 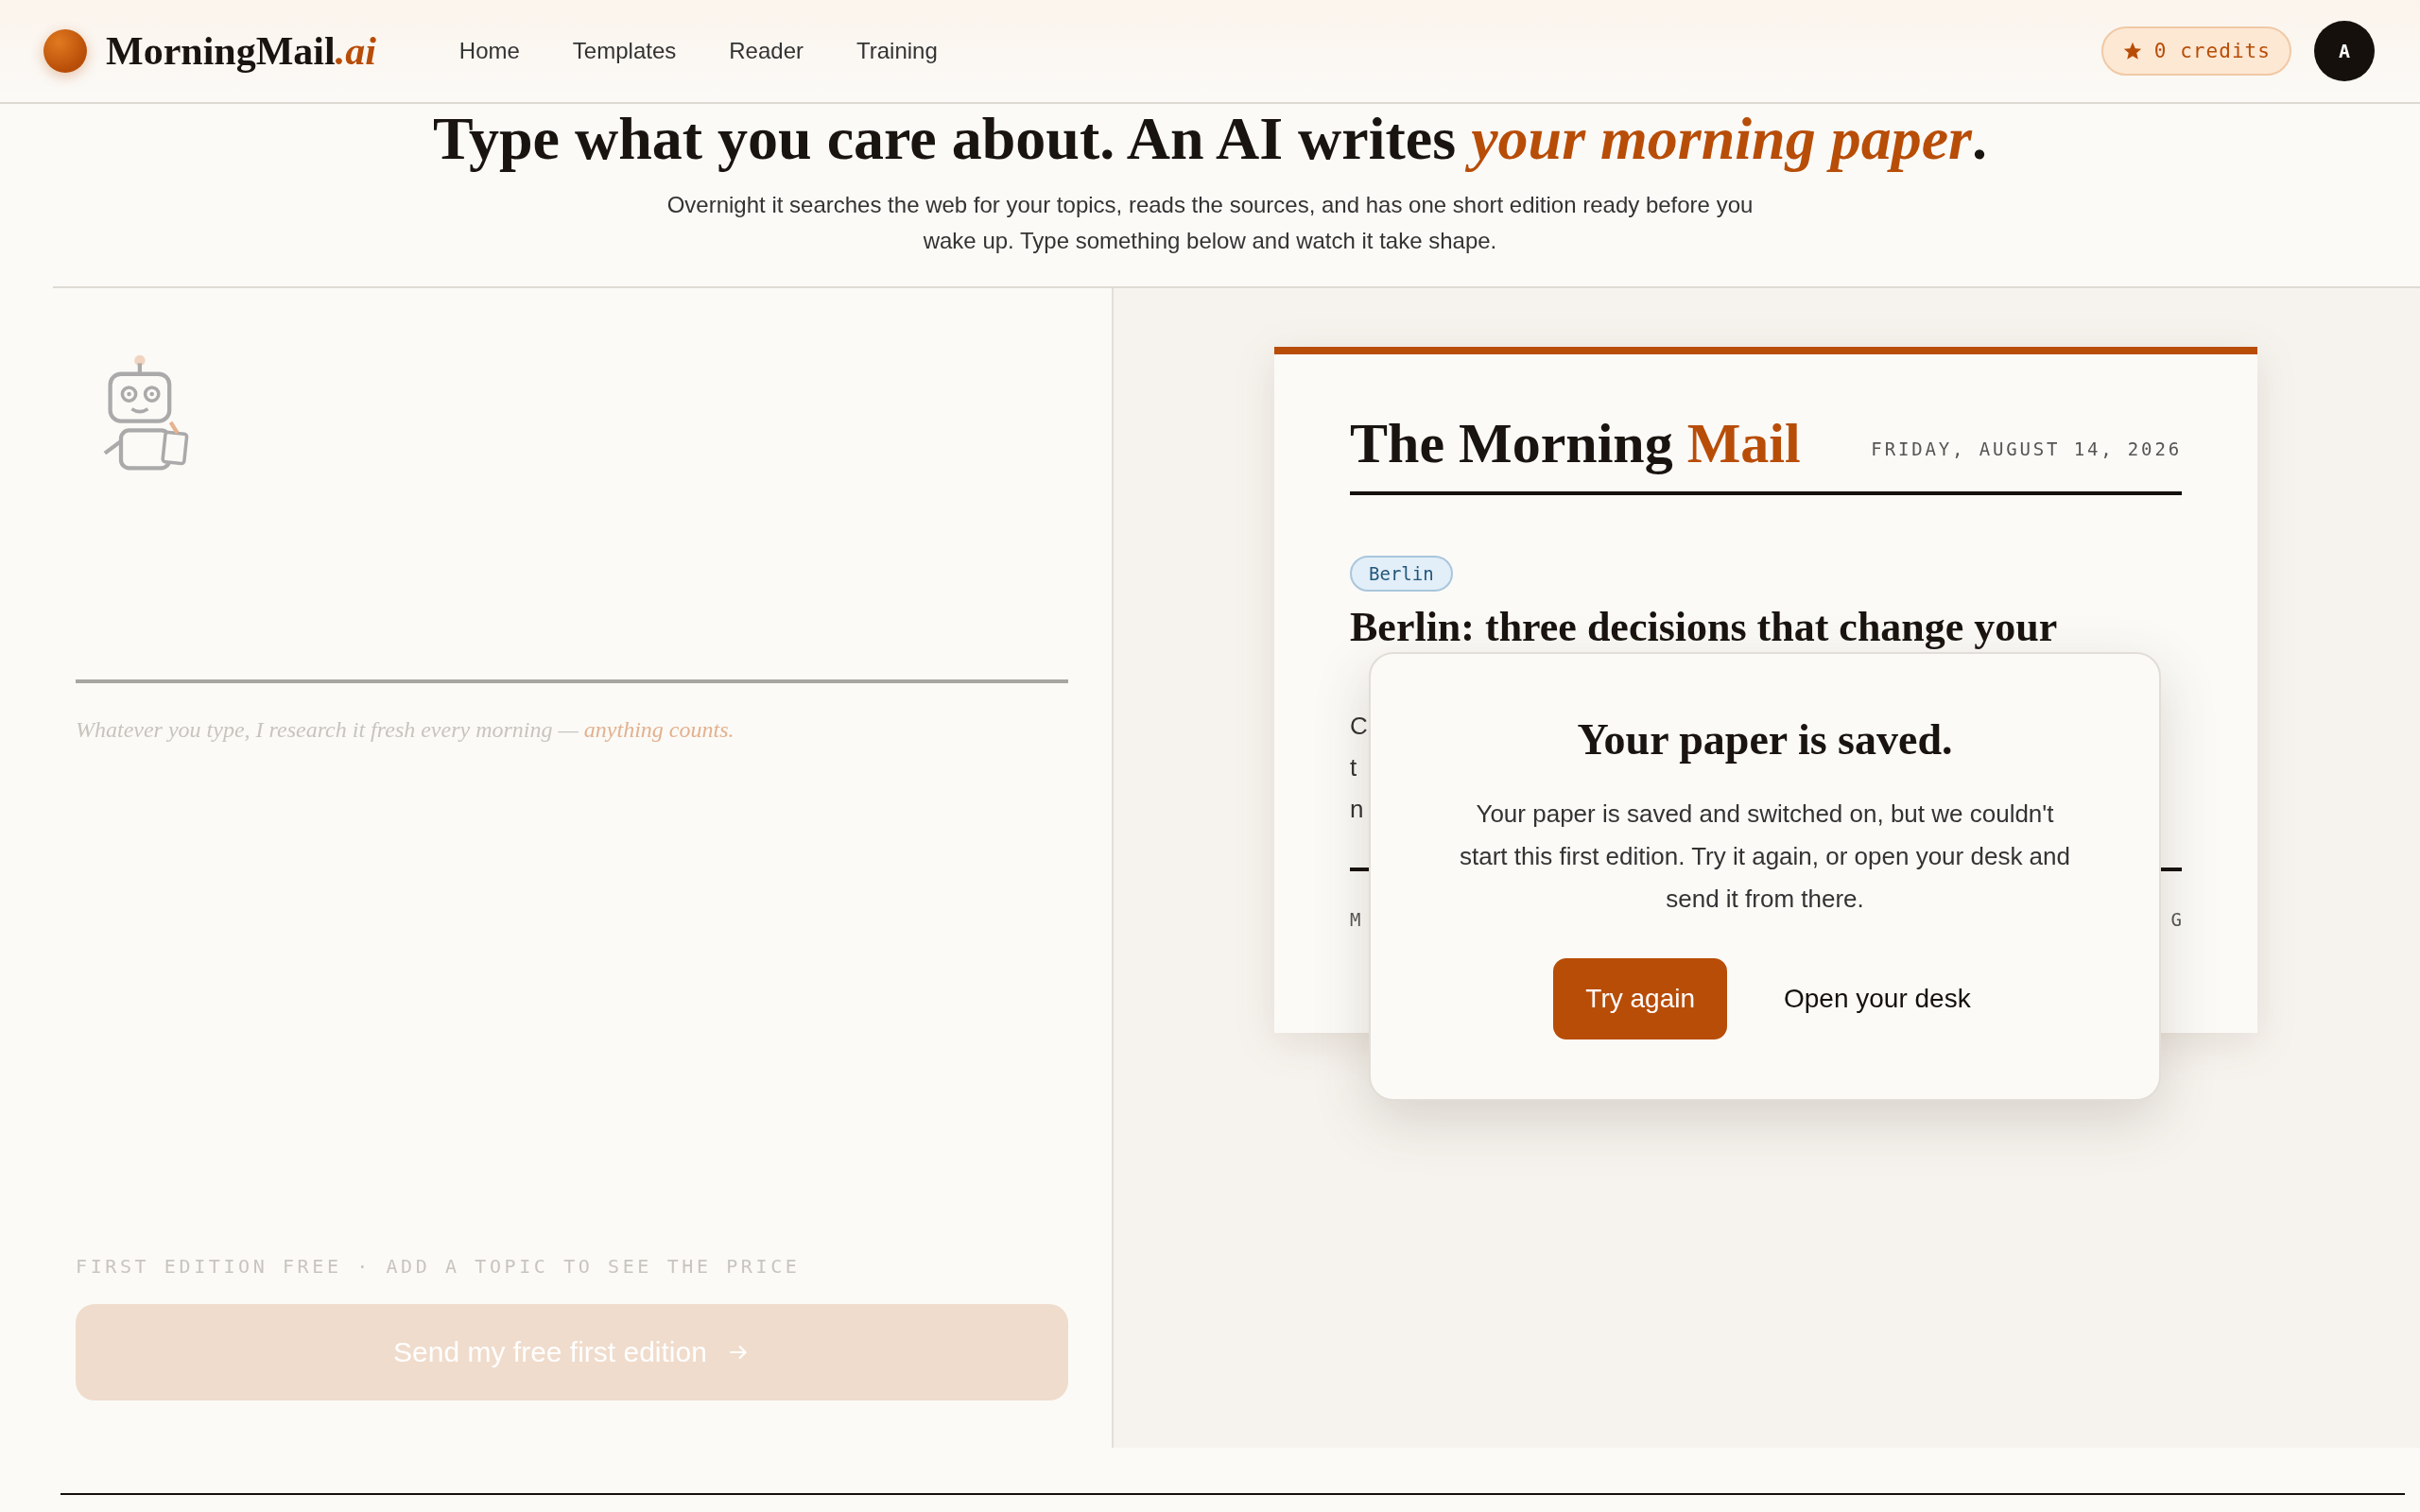 What do you see at coordinates (1878, 999) in the screenshot?
I see `open-desk-button: Open your desk` at bounding box center [1878, 999].